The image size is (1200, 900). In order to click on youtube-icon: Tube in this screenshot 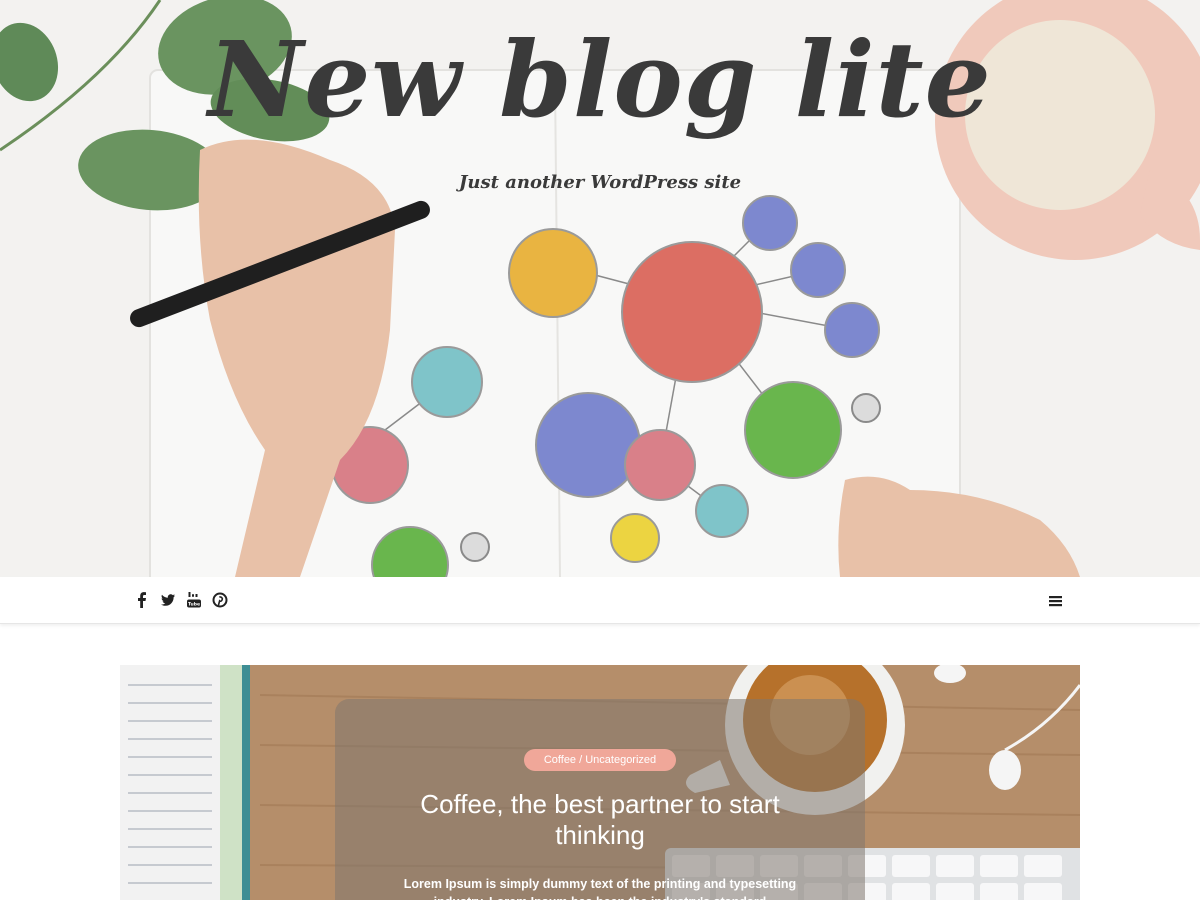, I will do `click(194, 600)`.